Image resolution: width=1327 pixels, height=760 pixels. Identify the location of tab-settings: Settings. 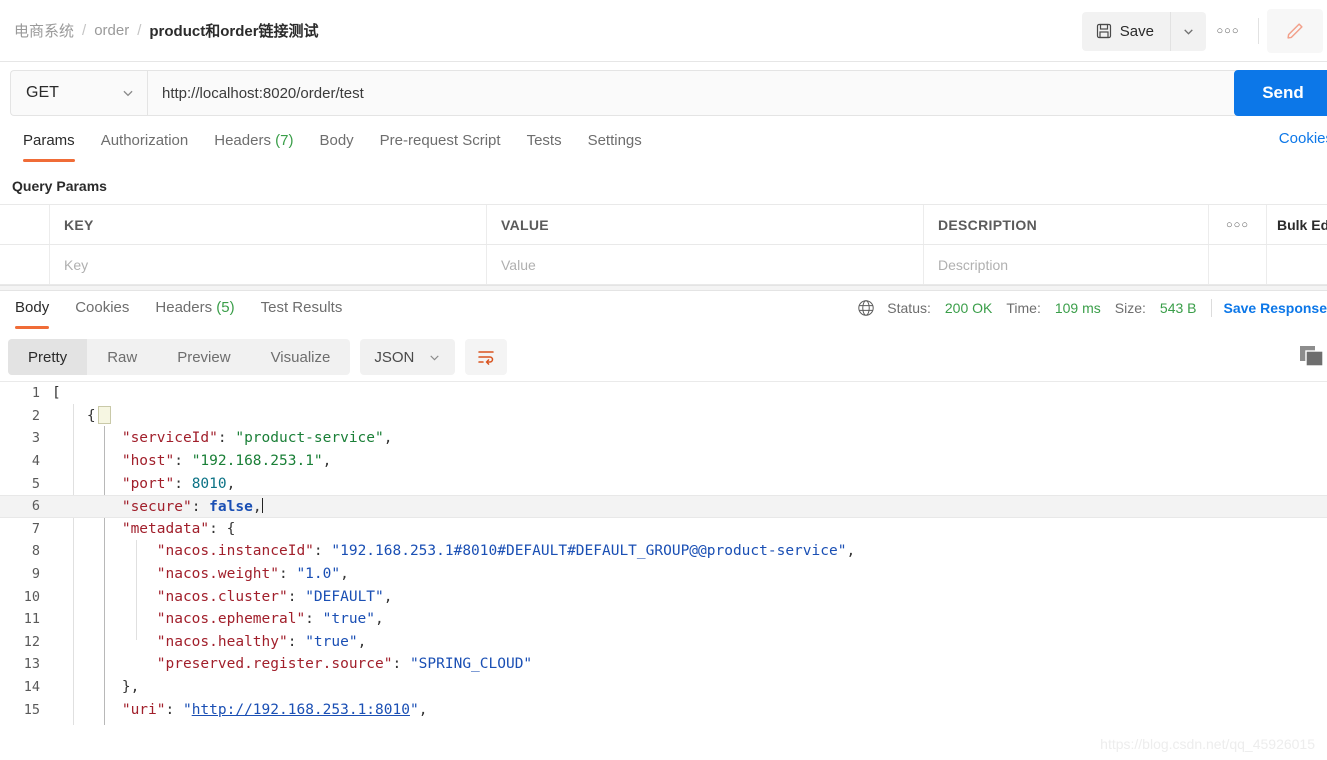
(615, 141).